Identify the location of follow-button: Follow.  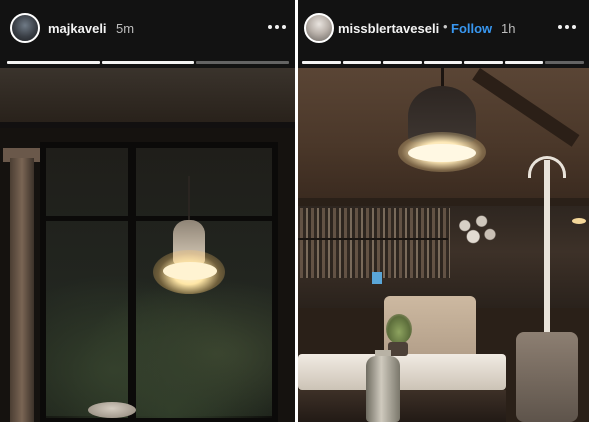
(471, 28).